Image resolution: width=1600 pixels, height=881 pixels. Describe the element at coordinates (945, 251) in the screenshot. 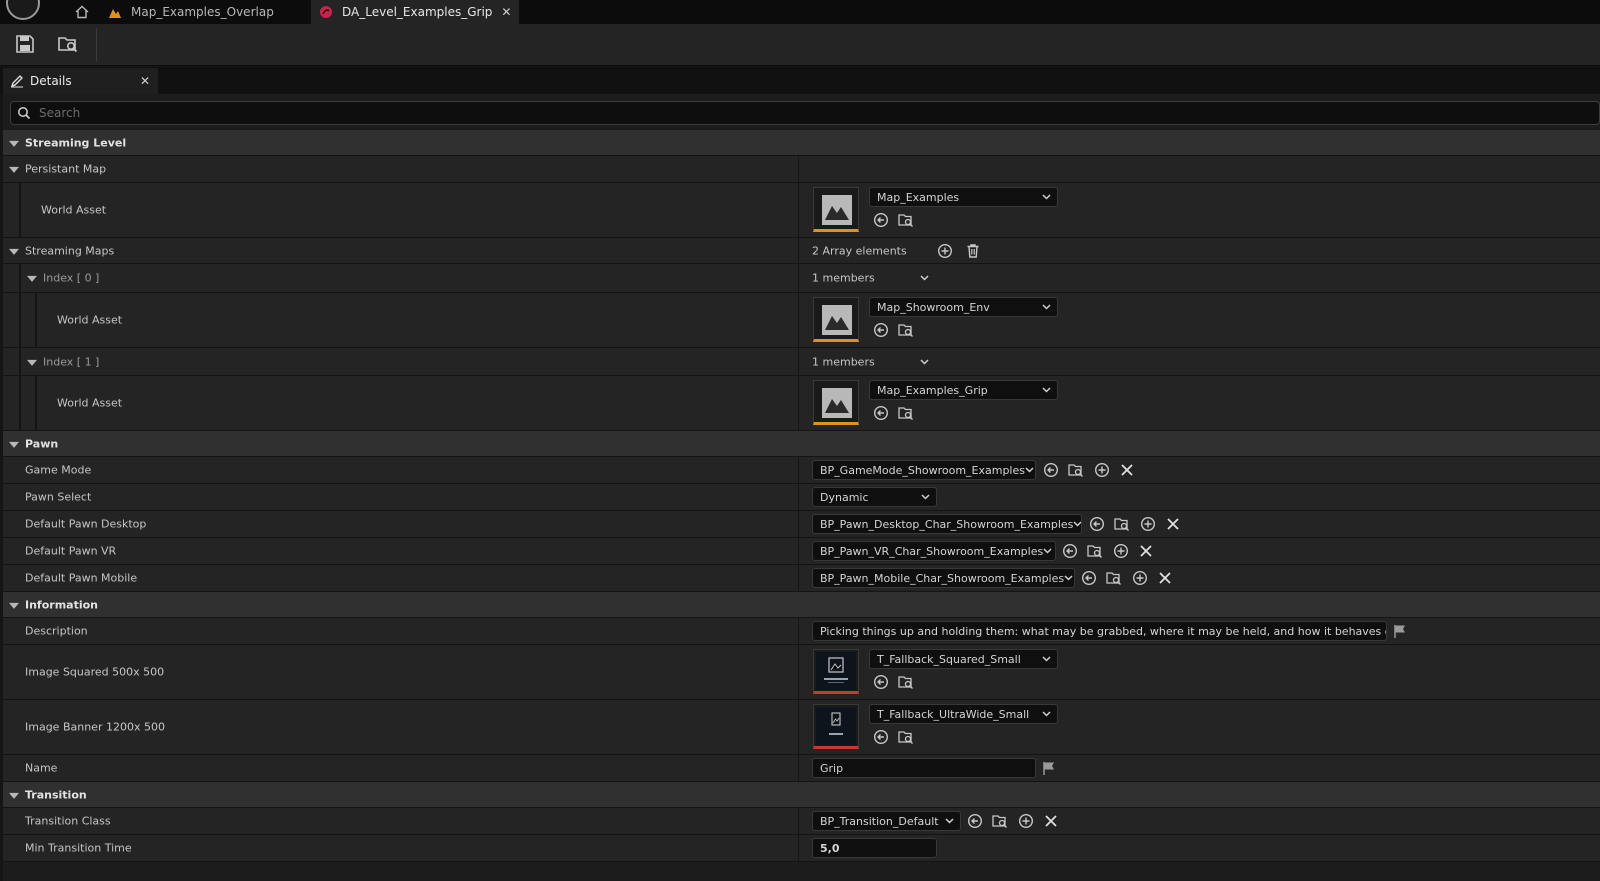

I see `add-element-icon` at that location.